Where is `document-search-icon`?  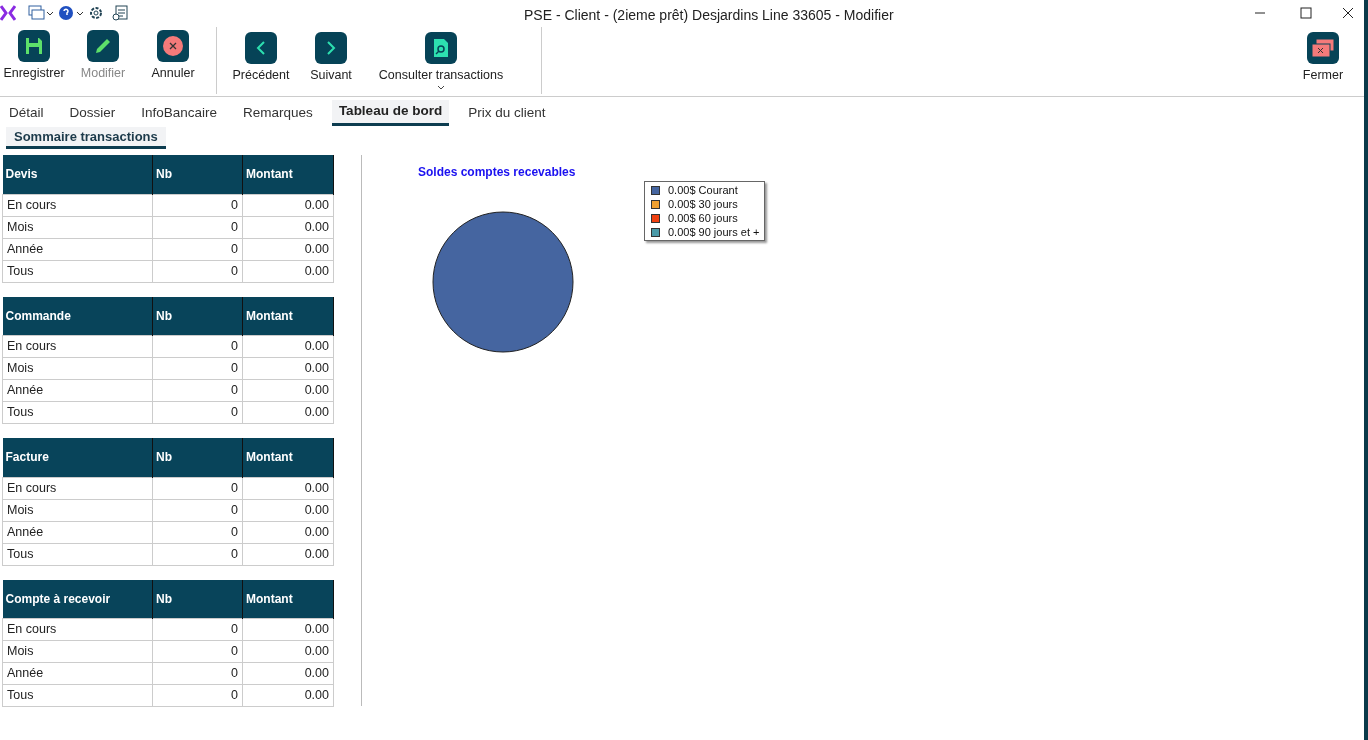
document-search-icon is located at coordinates (441, 48).